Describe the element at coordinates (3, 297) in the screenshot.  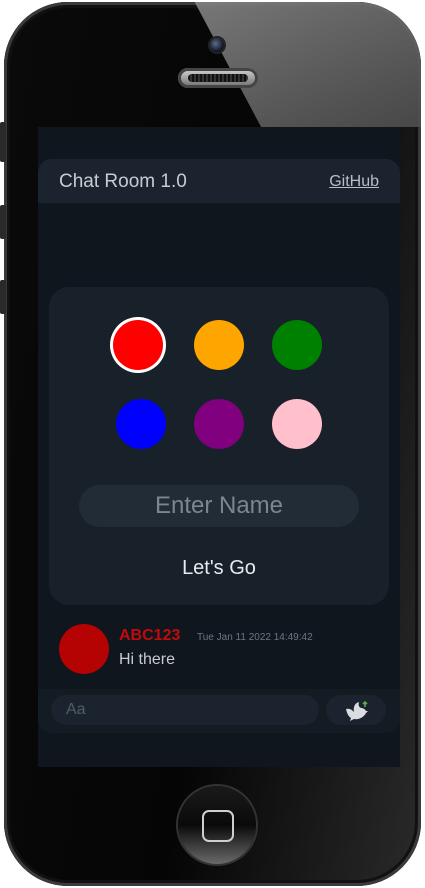
I see `volume-down-button` at that location.